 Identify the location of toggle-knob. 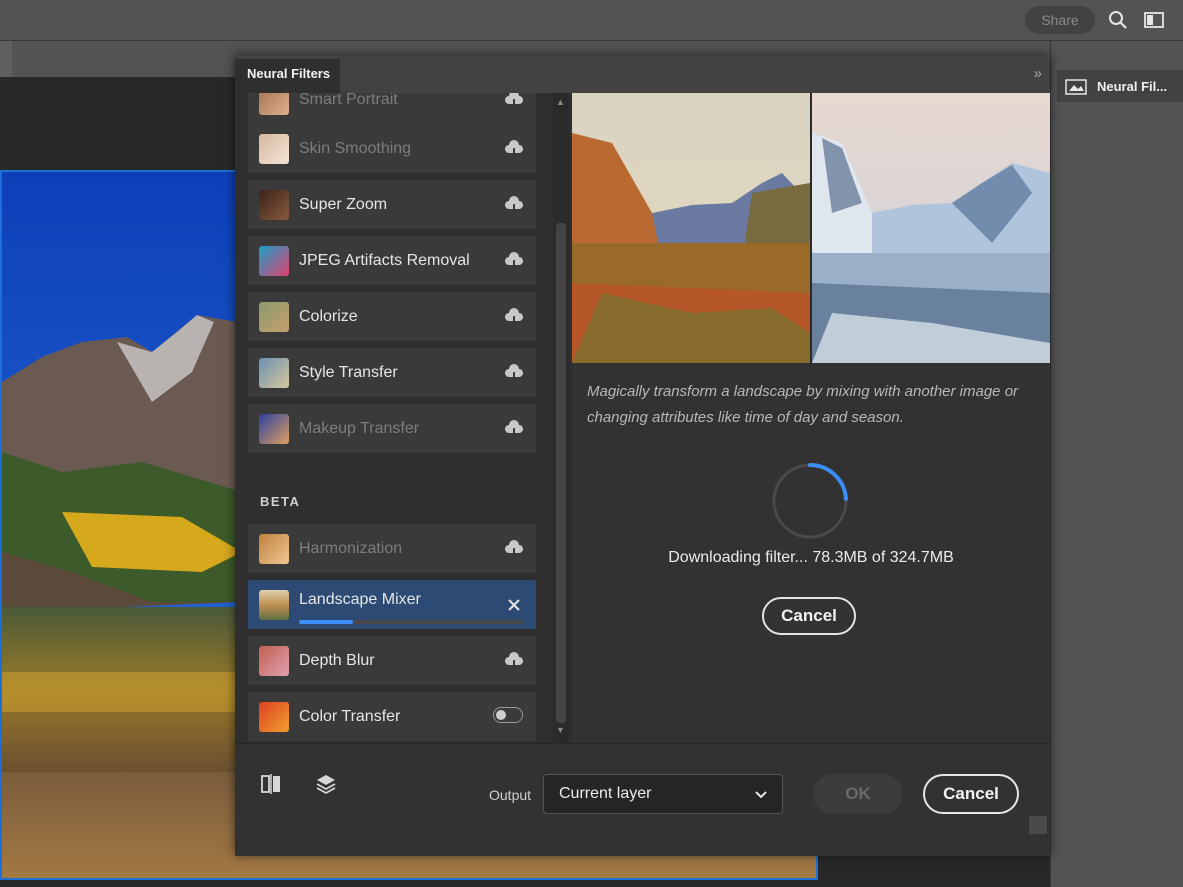
(501, 714).